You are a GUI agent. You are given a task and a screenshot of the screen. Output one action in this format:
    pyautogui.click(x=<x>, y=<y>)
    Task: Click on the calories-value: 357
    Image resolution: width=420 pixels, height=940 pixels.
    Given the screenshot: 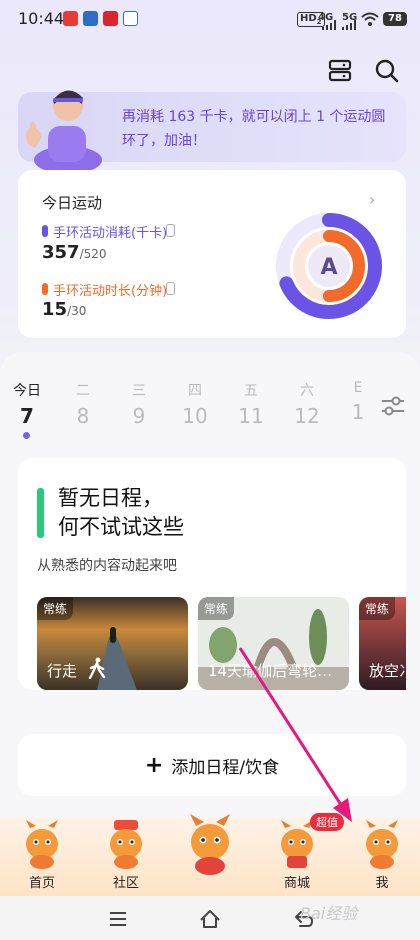 What is the action you would take?
    pyautogui.click(x=61, y=252)
    